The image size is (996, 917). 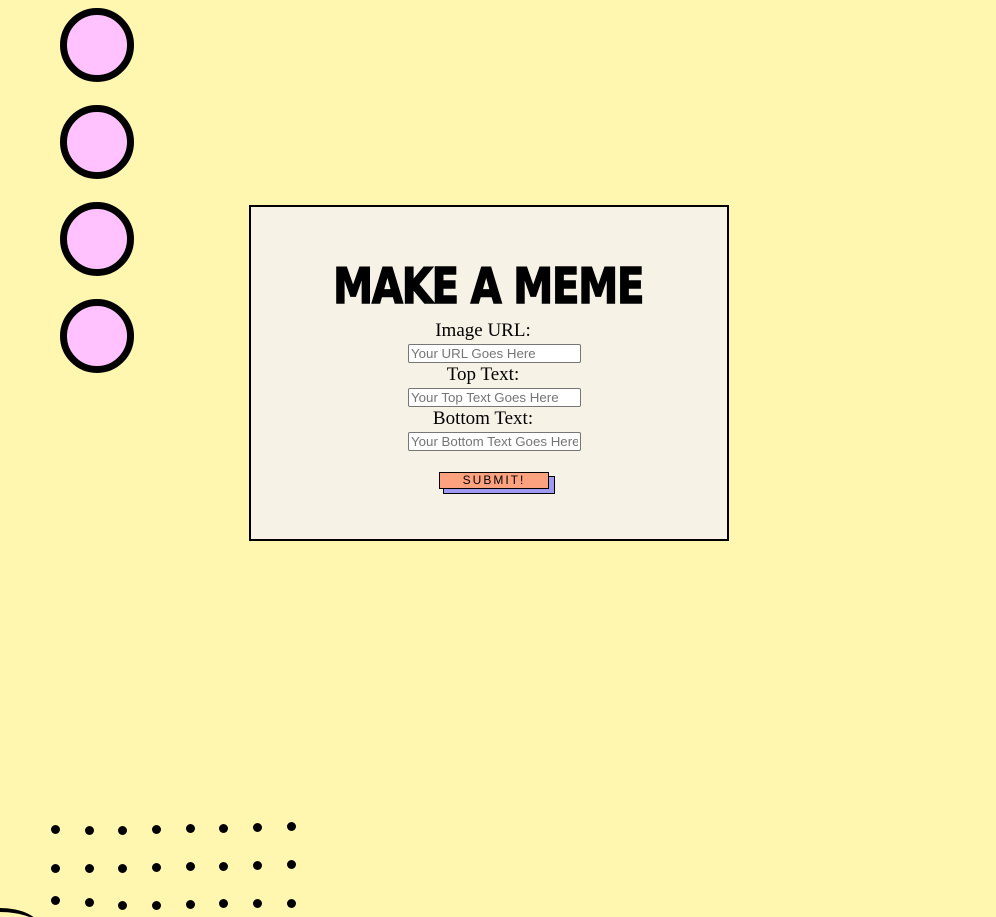 What do you see at coordinates (494, 353) in the screenshot?
I see `image-url-input` at bounding box center [494, 353].